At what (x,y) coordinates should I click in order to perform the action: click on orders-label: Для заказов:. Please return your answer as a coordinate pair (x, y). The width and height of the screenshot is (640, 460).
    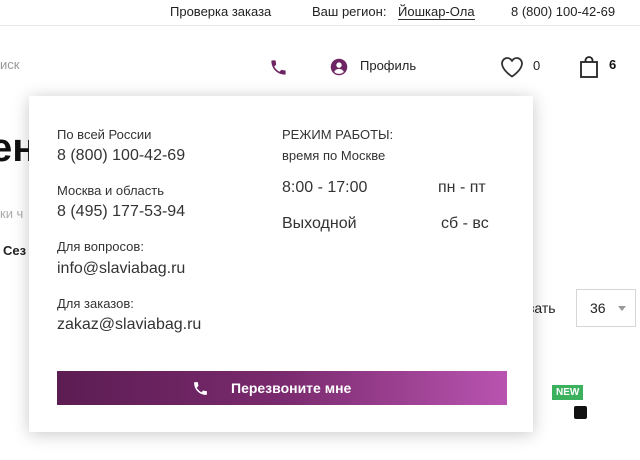
    Looking at the image, I should click on (95, 303).